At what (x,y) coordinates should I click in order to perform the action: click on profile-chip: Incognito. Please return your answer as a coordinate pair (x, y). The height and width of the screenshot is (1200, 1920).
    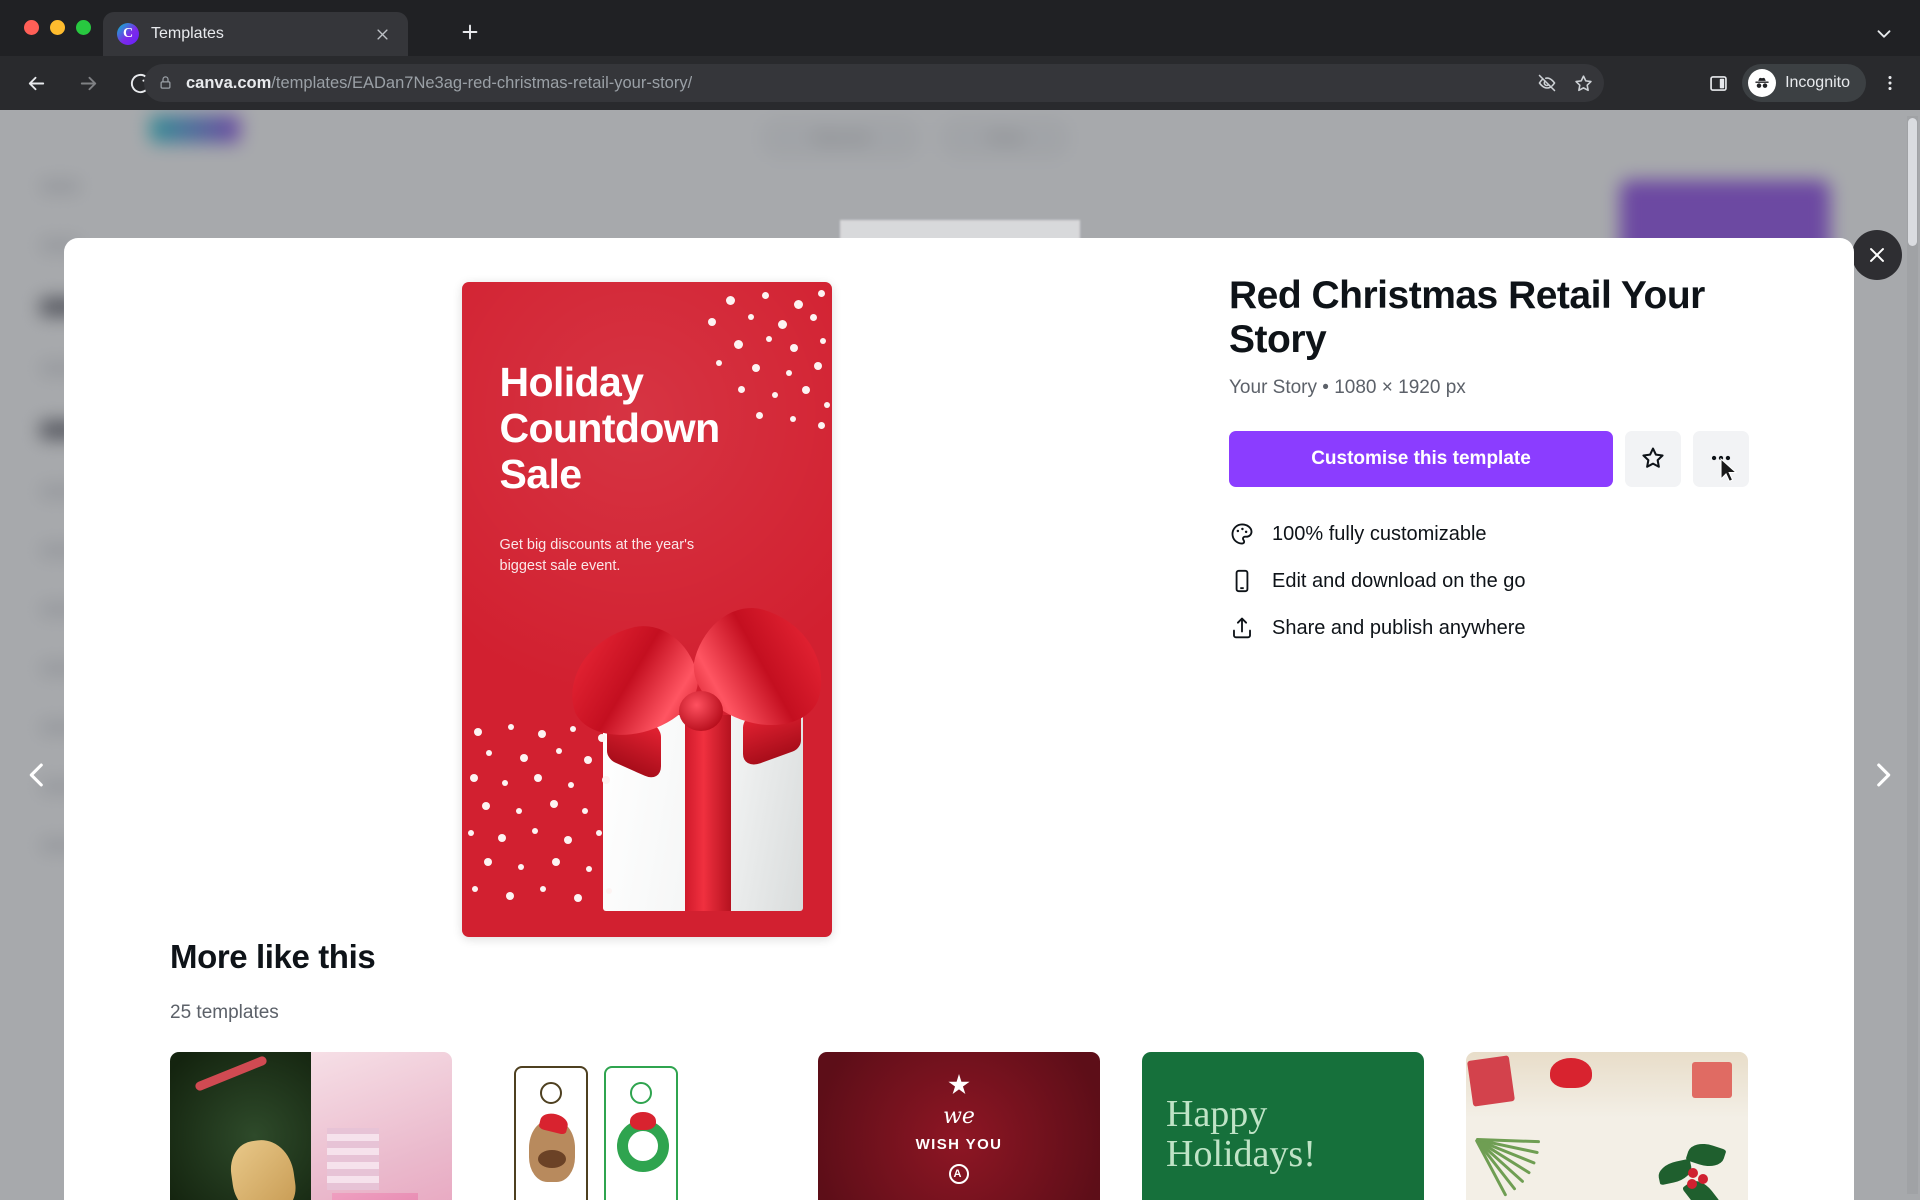
    Looking at the image, I should click on (1804, 83).